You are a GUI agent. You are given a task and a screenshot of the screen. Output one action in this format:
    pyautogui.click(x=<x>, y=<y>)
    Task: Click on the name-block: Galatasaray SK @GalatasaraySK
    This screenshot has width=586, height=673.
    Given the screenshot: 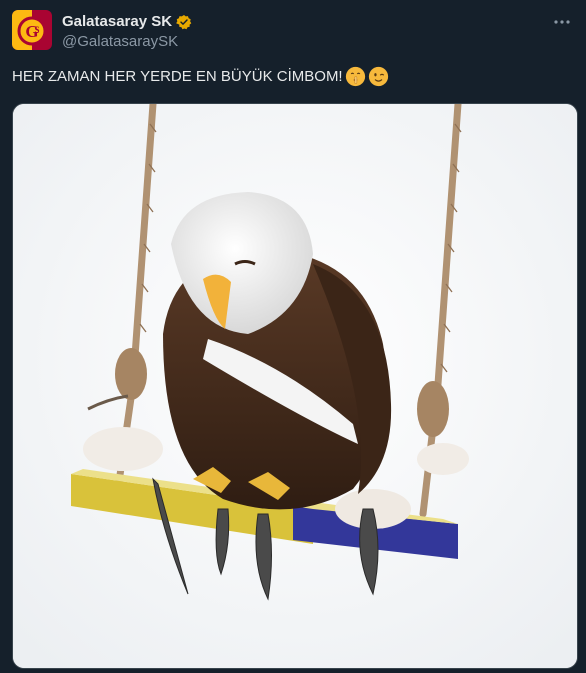 What is the action you would take?
    pyautogui.click(x=127, y=31)
    